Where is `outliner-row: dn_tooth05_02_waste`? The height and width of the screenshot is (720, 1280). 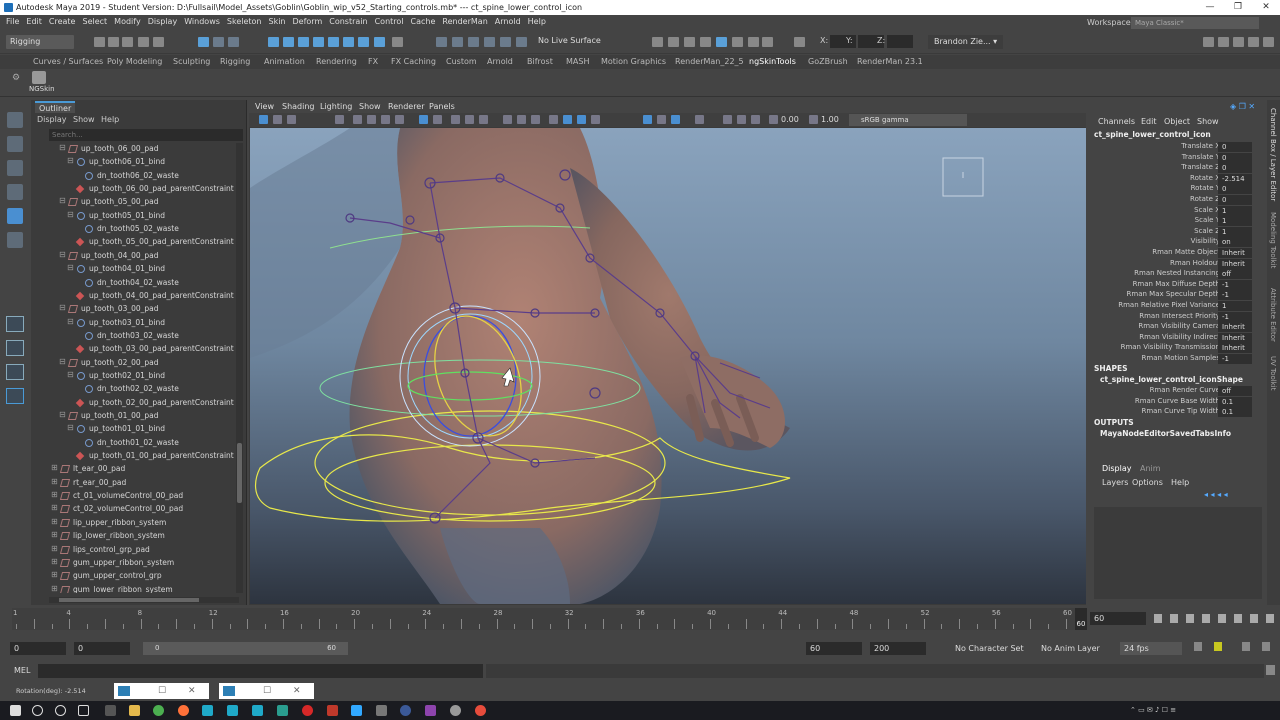 outliner-row: dn_tooth05_02_waste is located at coordinates (134, 229).